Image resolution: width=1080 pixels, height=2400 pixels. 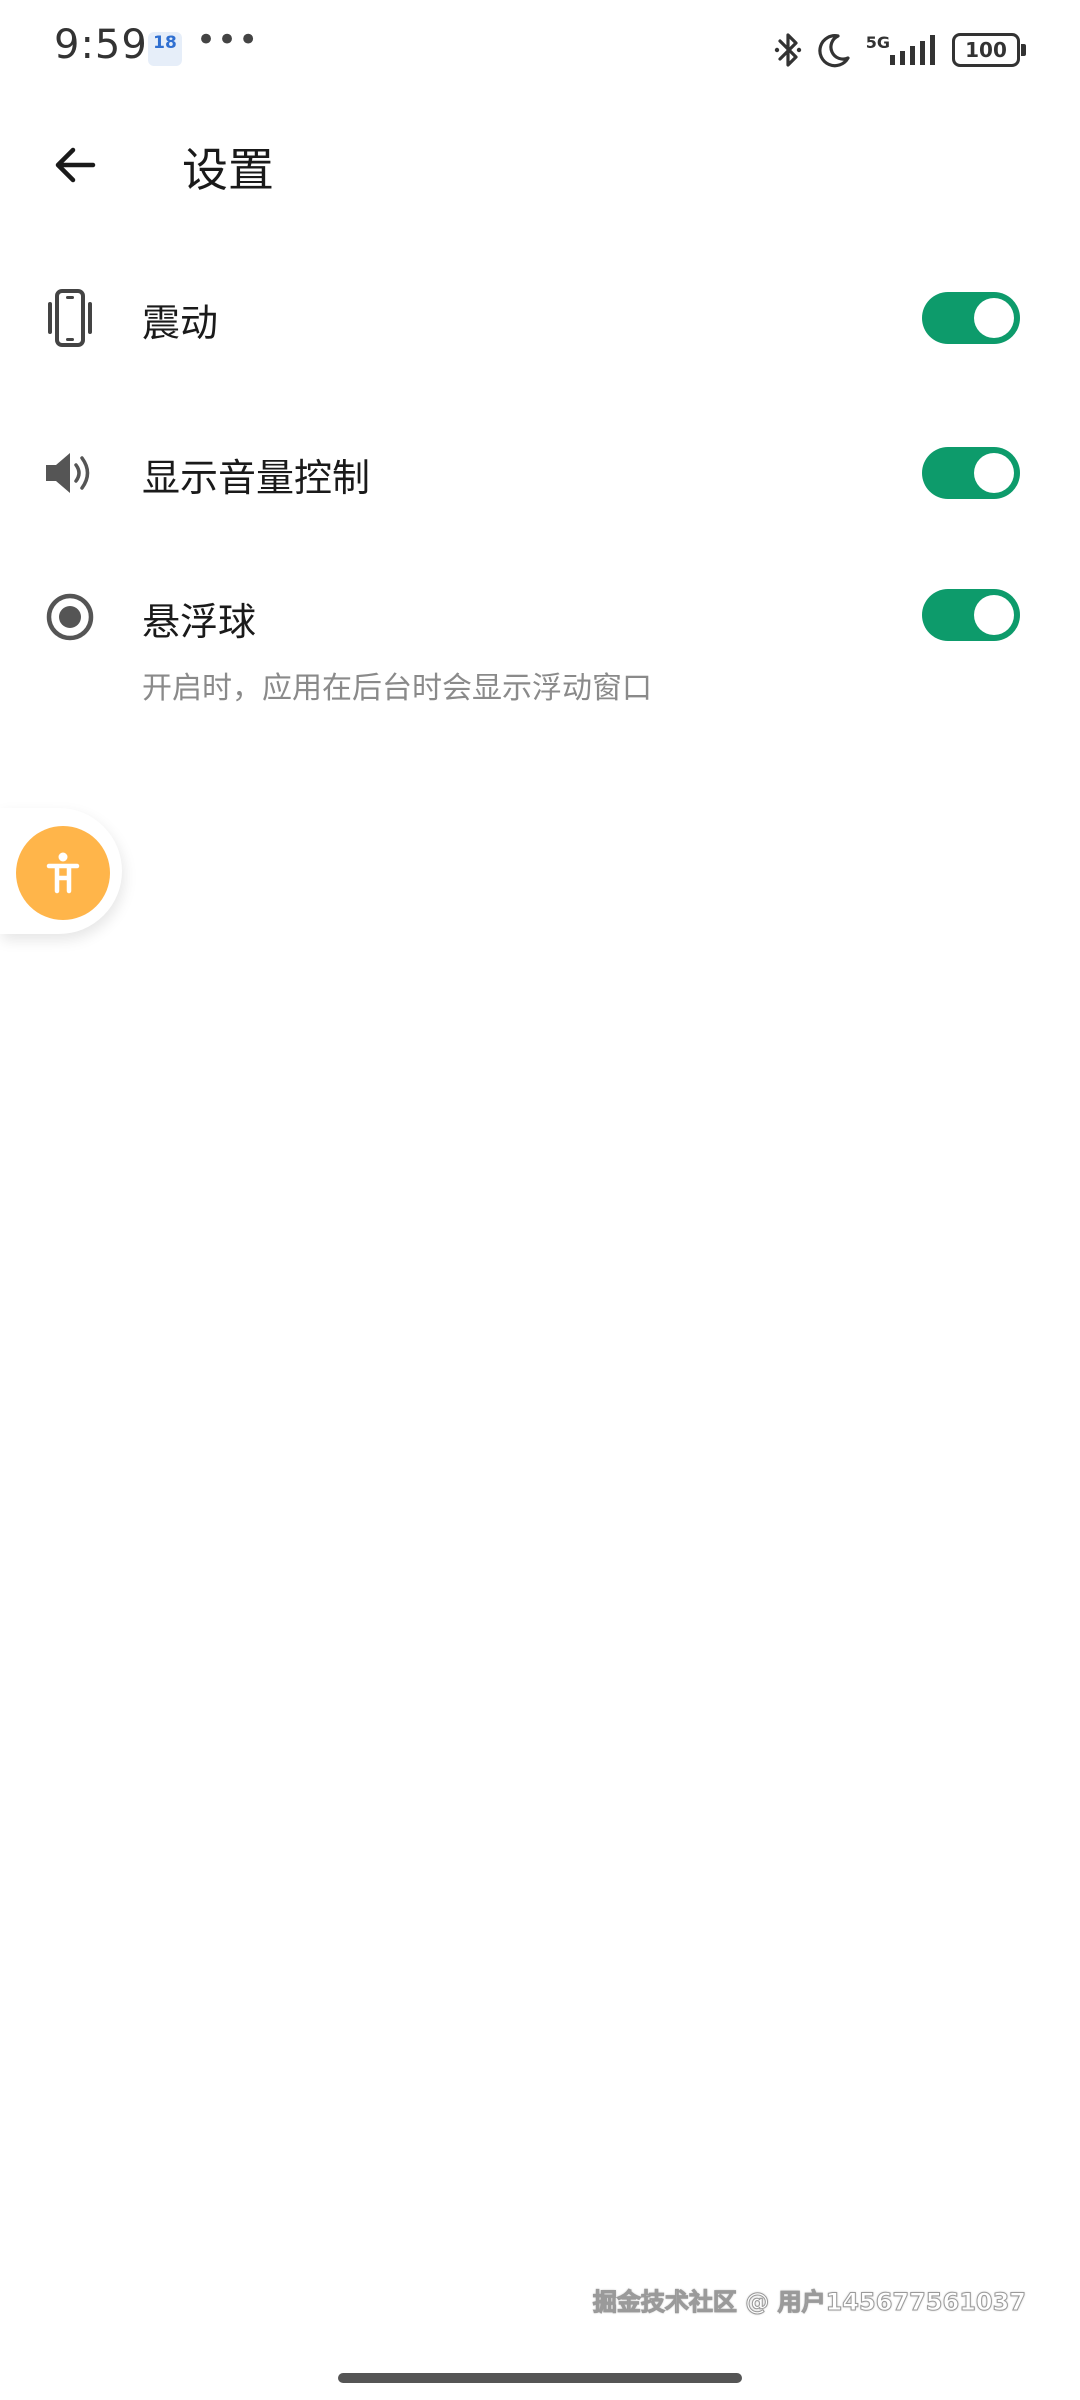 What do you see at coordinates (199, 622) in the screenshot?
I see `setting-label-floating-ball: 悬浮球` at bounding box center [199, 622].